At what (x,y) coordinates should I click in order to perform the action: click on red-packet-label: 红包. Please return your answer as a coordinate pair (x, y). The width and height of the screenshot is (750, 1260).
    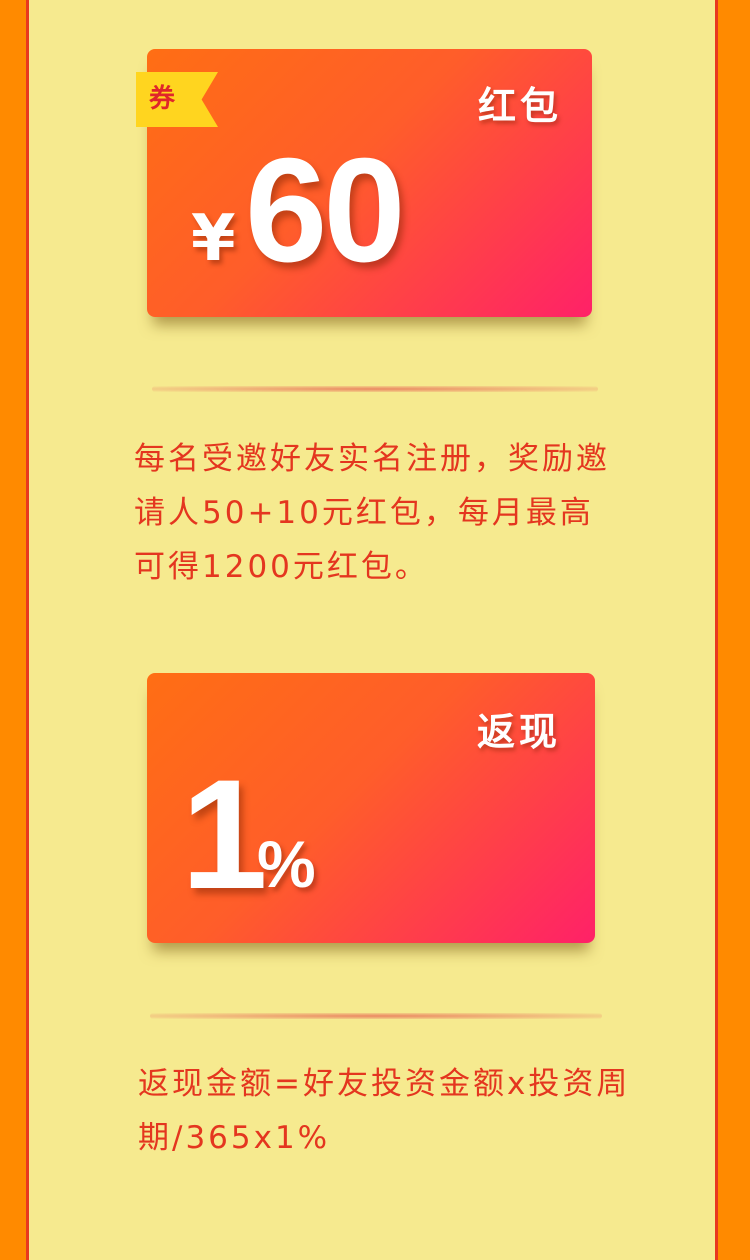
    Looking at the image, I should click on (519, 106).